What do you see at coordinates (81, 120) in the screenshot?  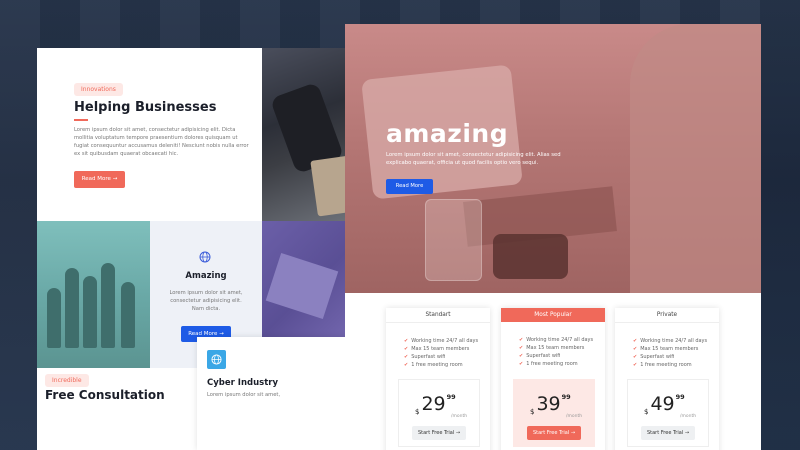 I see `title-underline` at bounding box center [81, 120].